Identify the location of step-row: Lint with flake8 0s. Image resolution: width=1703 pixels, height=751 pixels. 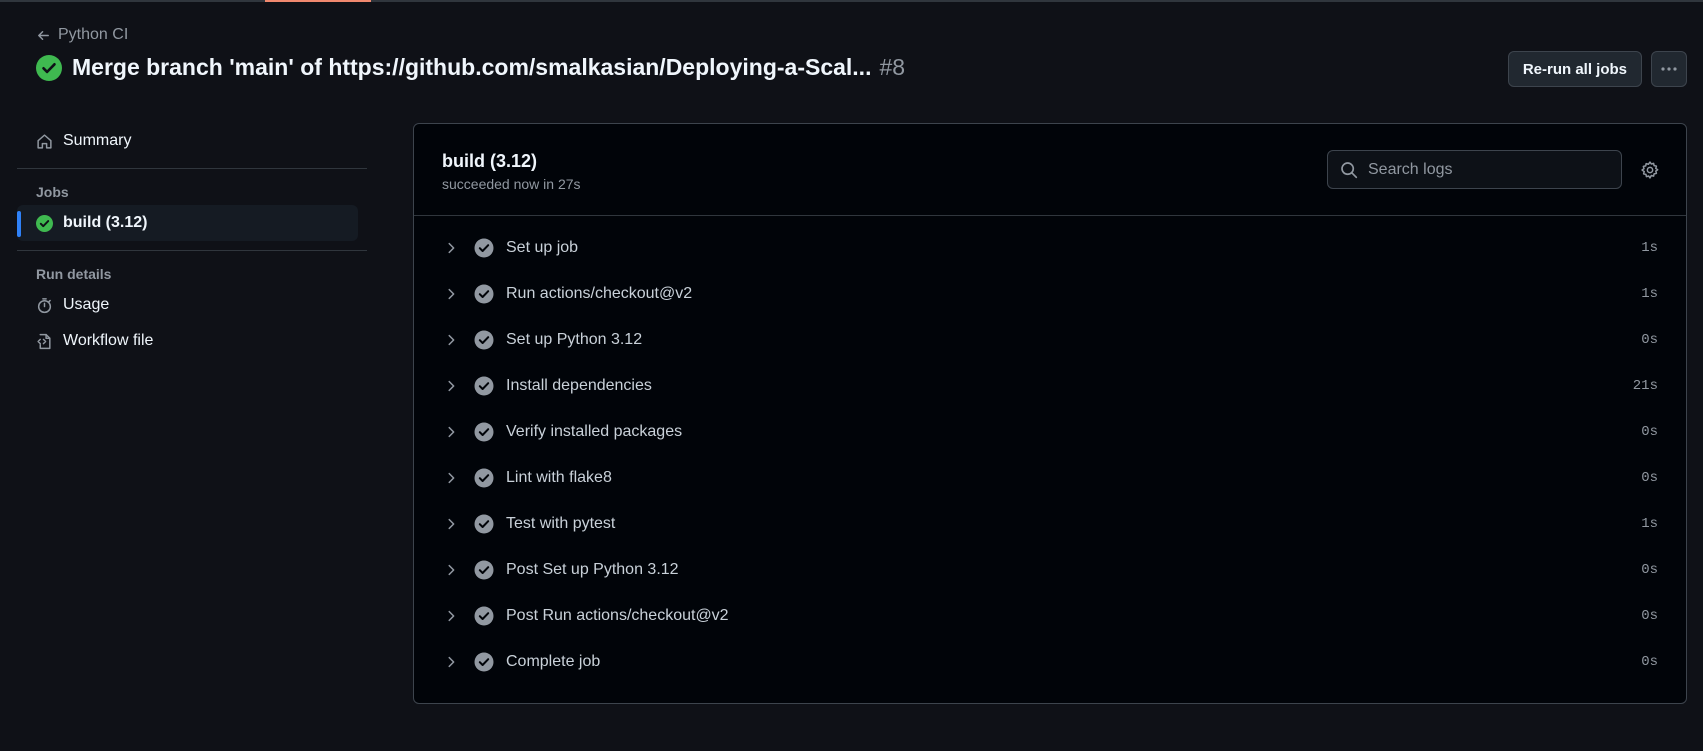
(1050, 478).